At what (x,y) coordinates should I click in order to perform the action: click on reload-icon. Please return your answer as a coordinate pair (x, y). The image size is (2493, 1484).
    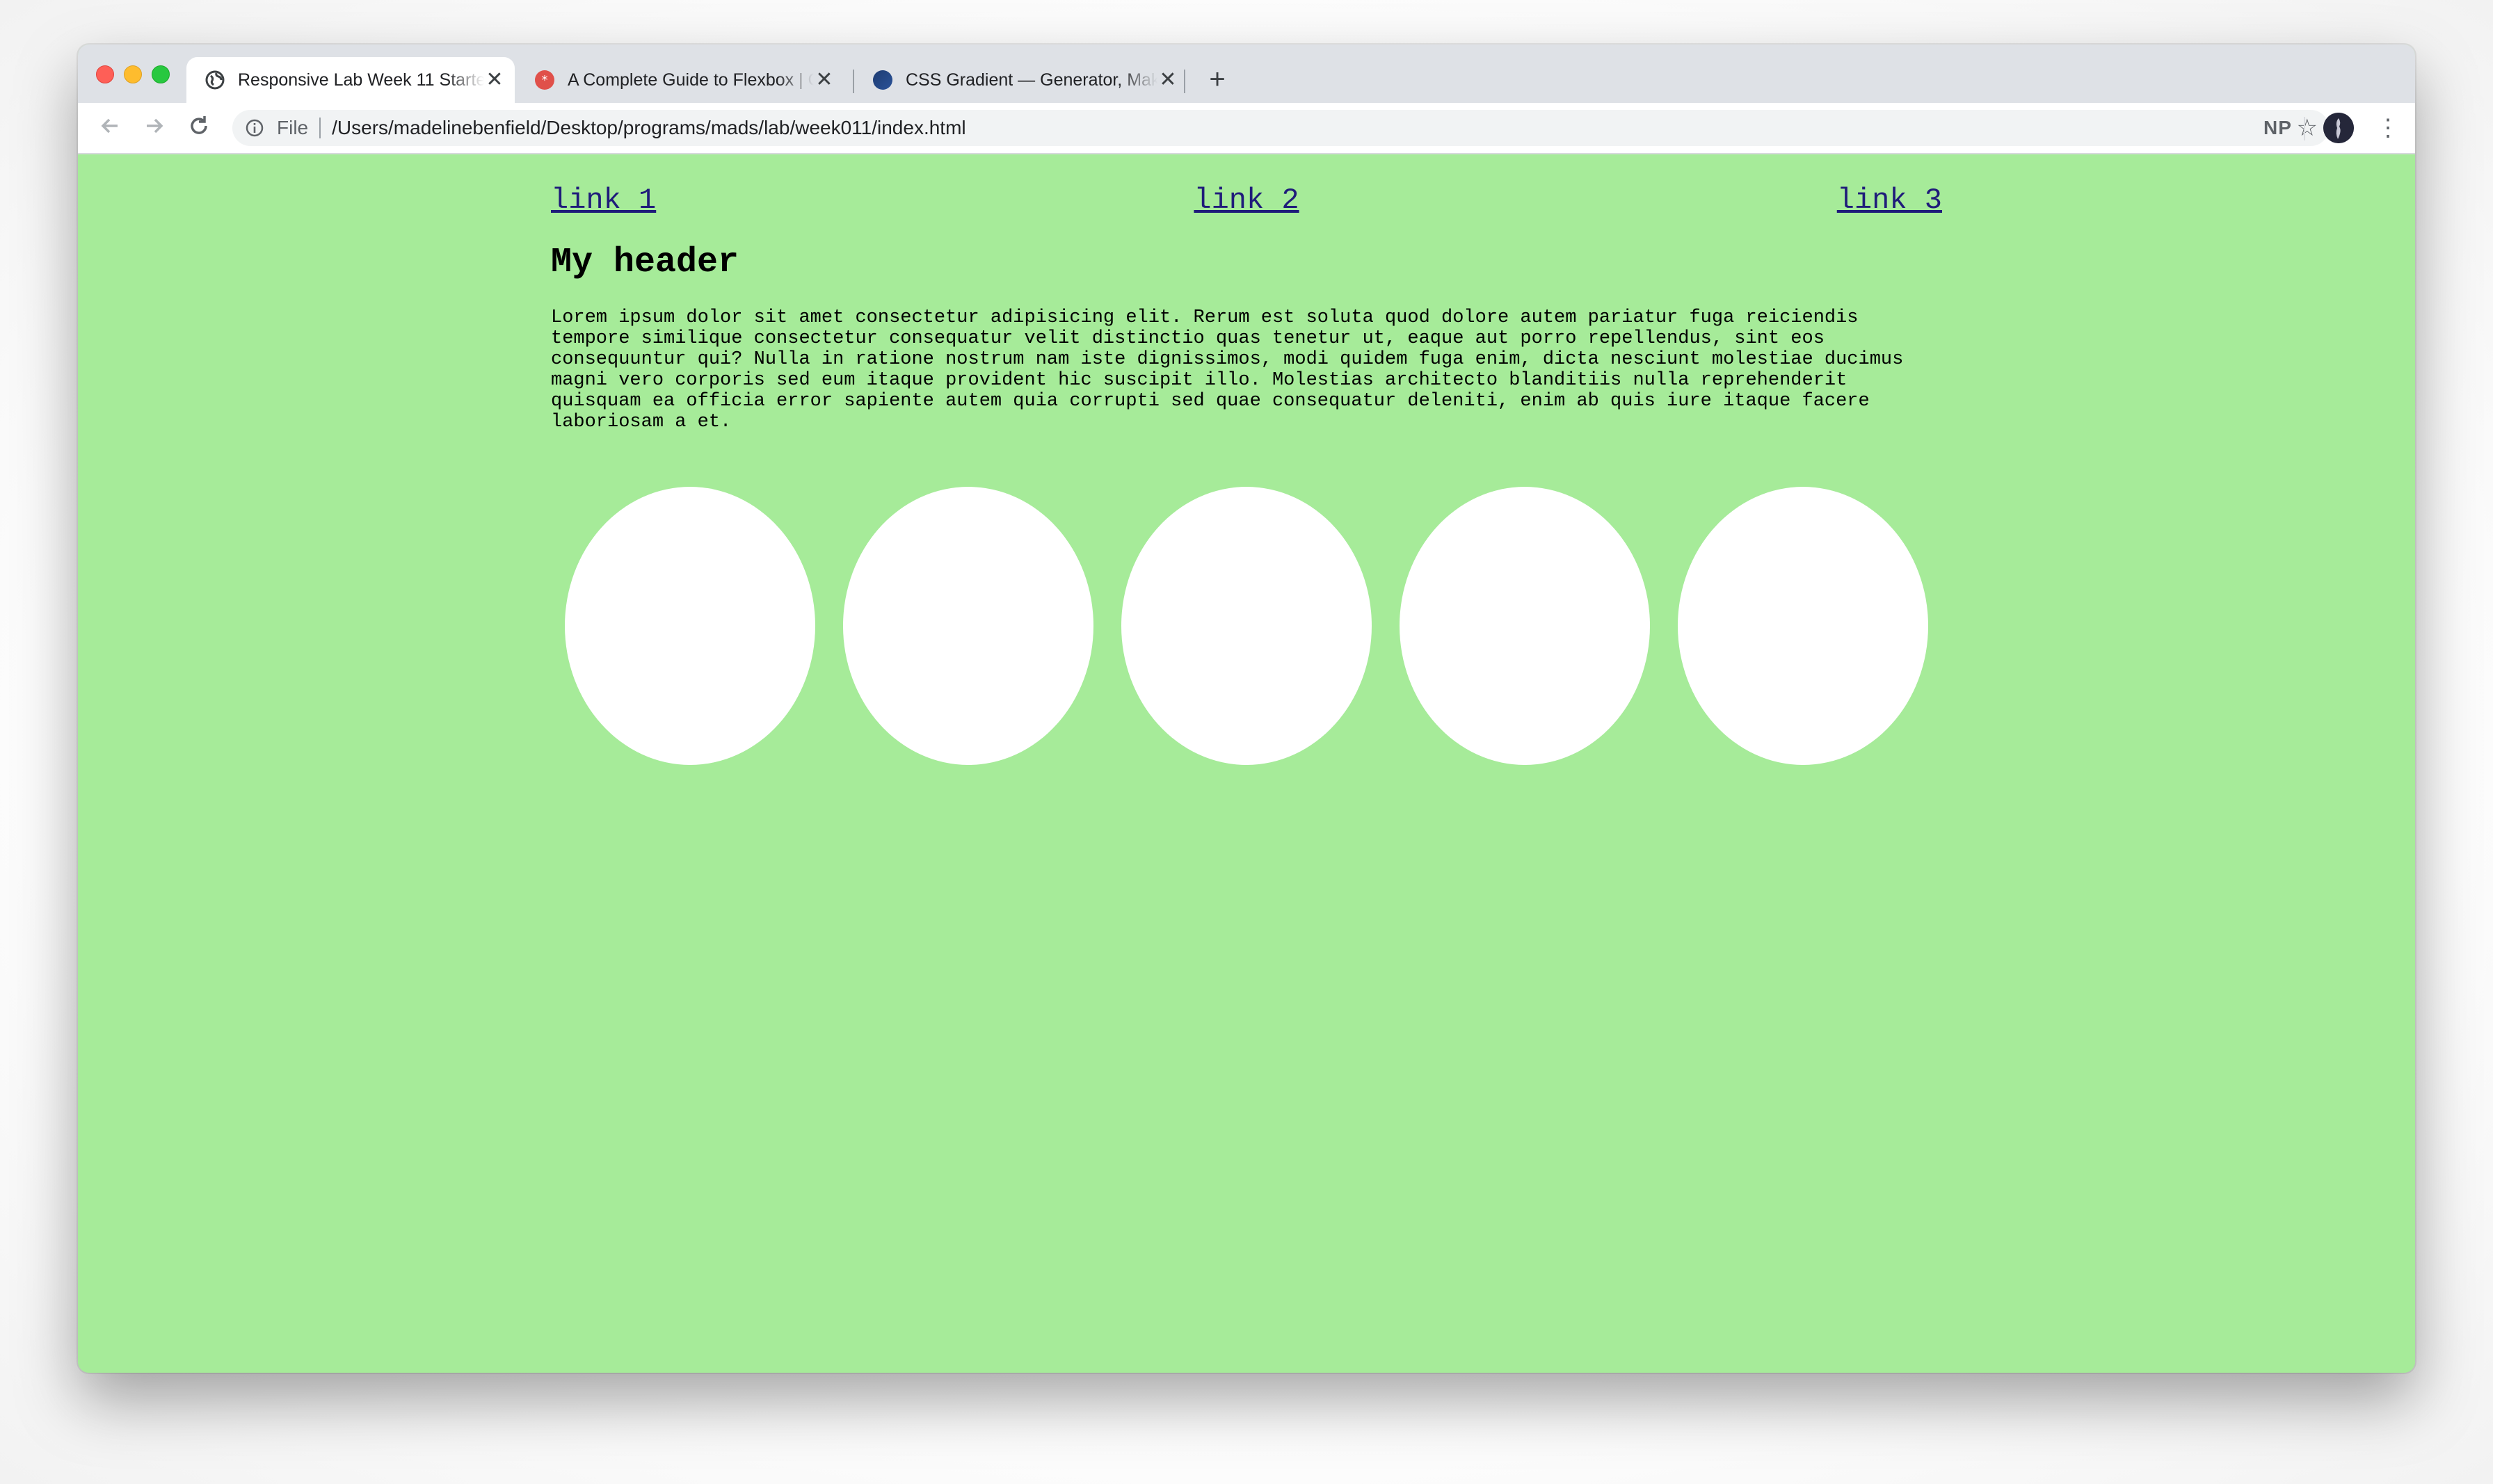
    Looking at the image, I should click on (199, 125).